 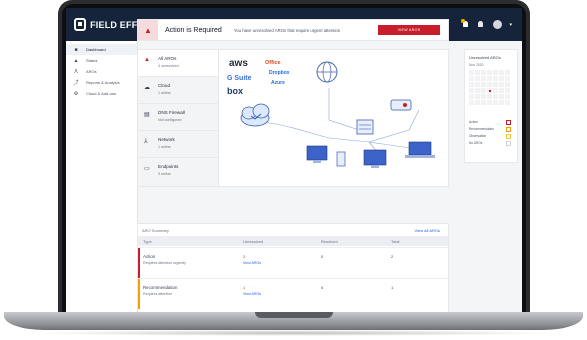 What do you see at coordinates (164, 263) in the screenshot?
I see `row-subtitle: Requires attention urgently` at bounding box center [164, 263].